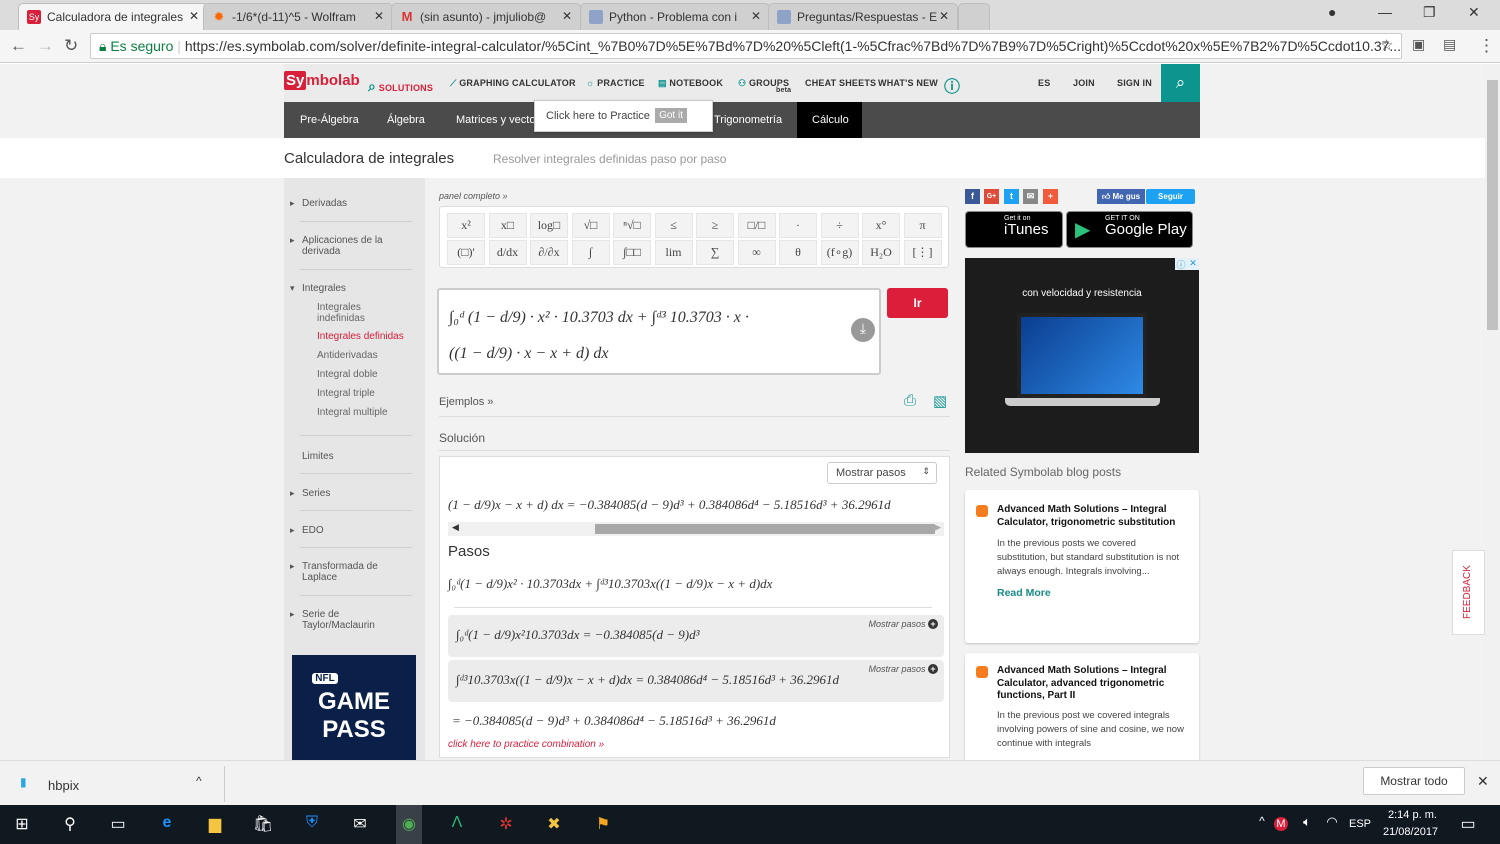 This screenshot has height=844, width=1500. Describe the element at coordinates (466, 225) in the screenshot. I see `keypad-key: x²` at that location.